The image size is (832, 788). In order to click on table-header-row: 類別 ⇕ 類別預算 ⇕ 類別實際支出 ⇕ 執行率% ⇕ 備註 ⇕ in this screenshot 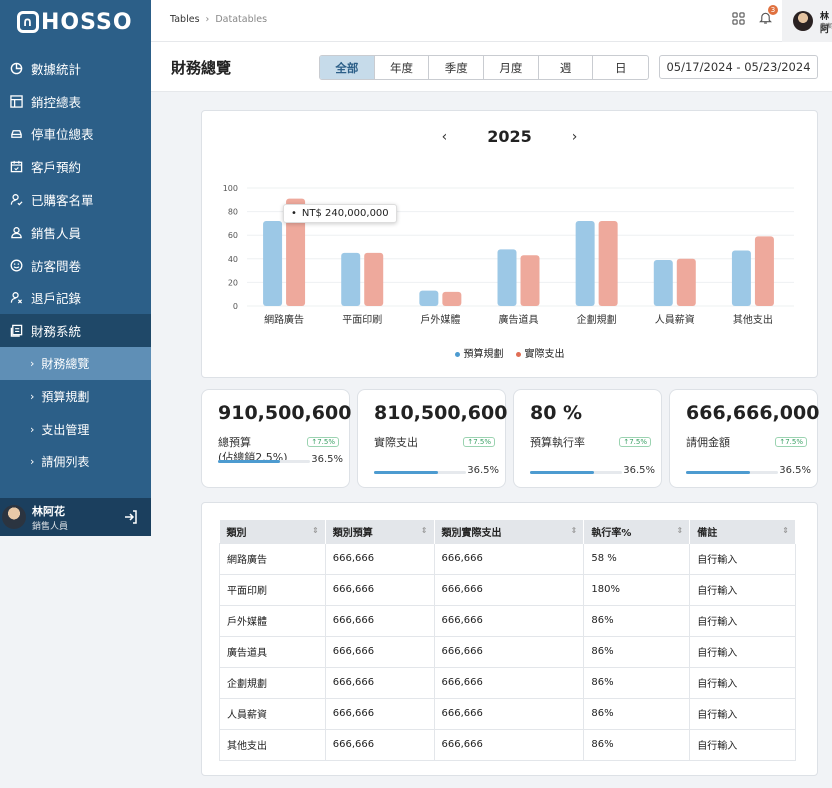, I will do `click(507, 531)`.